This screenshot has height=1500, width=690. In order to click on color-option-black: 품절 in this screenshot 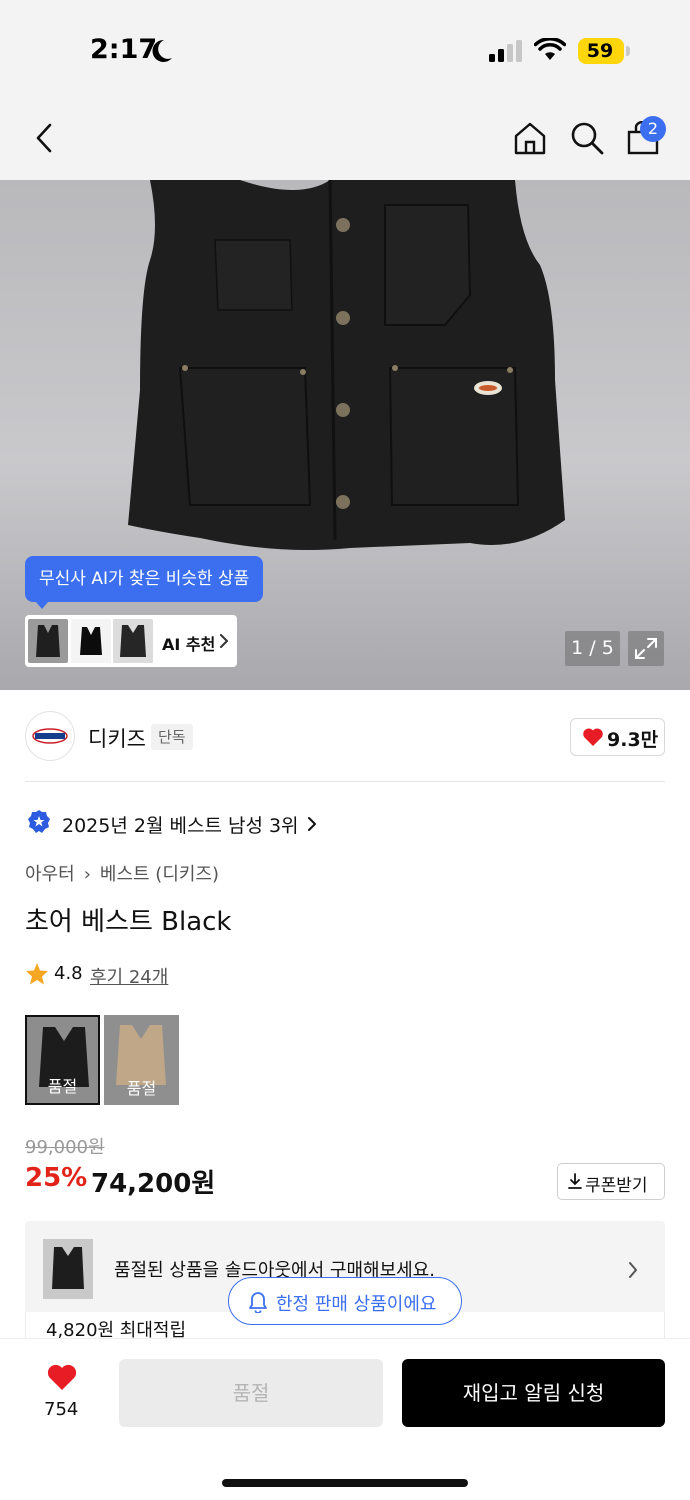, I will do `click(62, 1060)`.